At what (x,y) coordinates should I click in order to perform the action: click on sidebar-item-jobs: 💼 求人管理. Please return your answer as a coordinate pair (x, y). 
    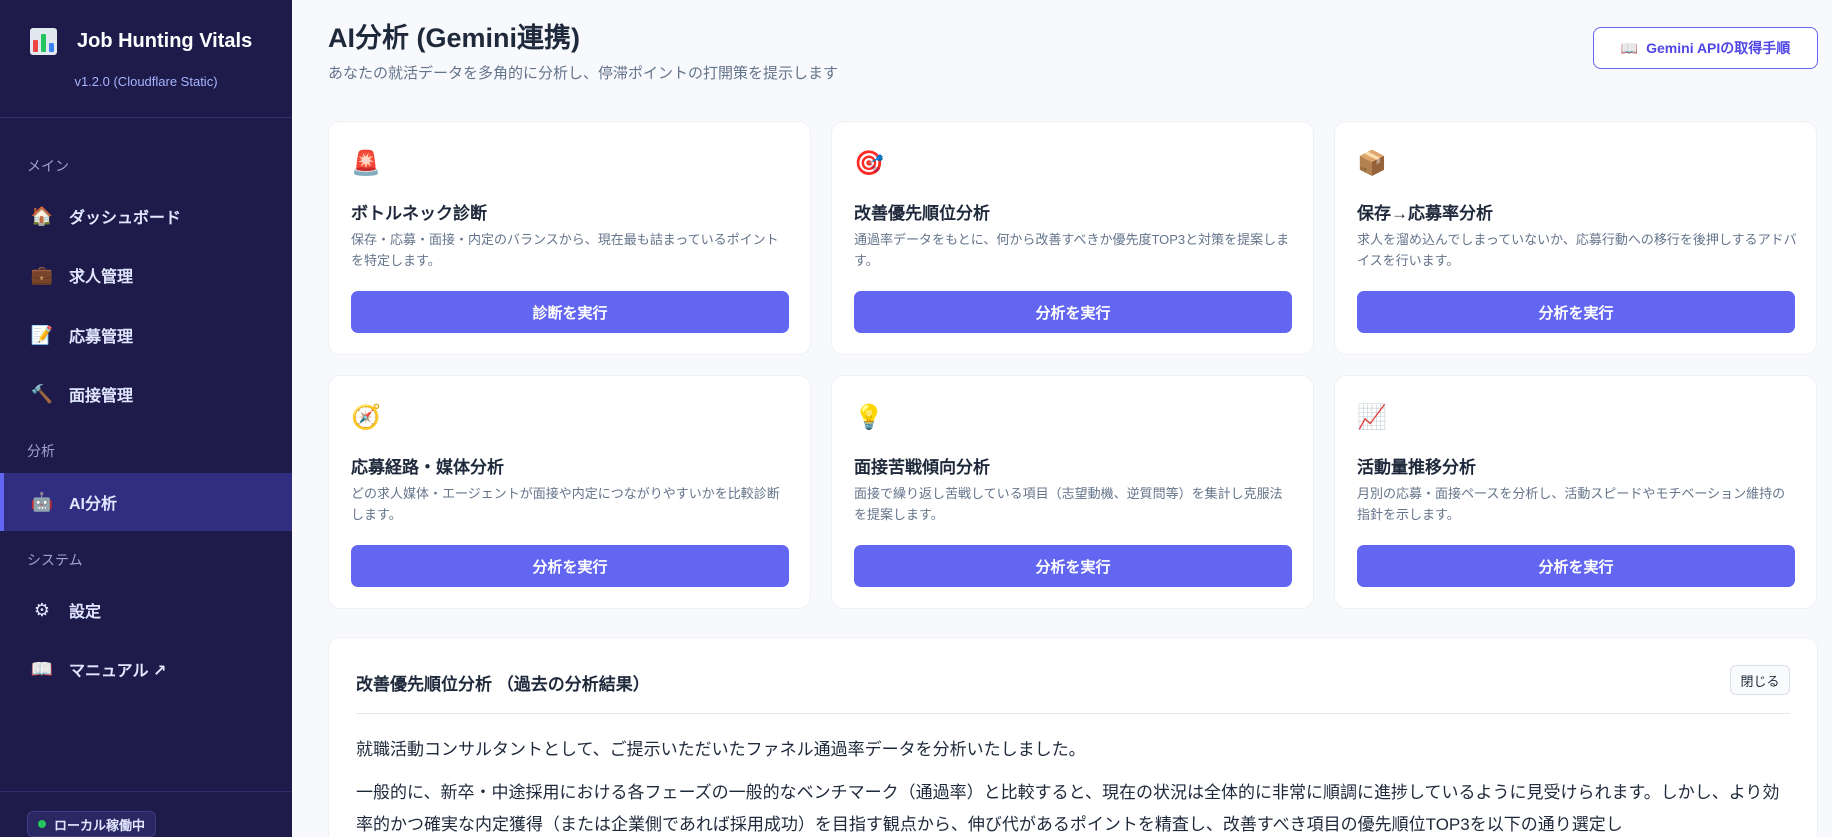
    Looking at the image, I should click on (146, 275).